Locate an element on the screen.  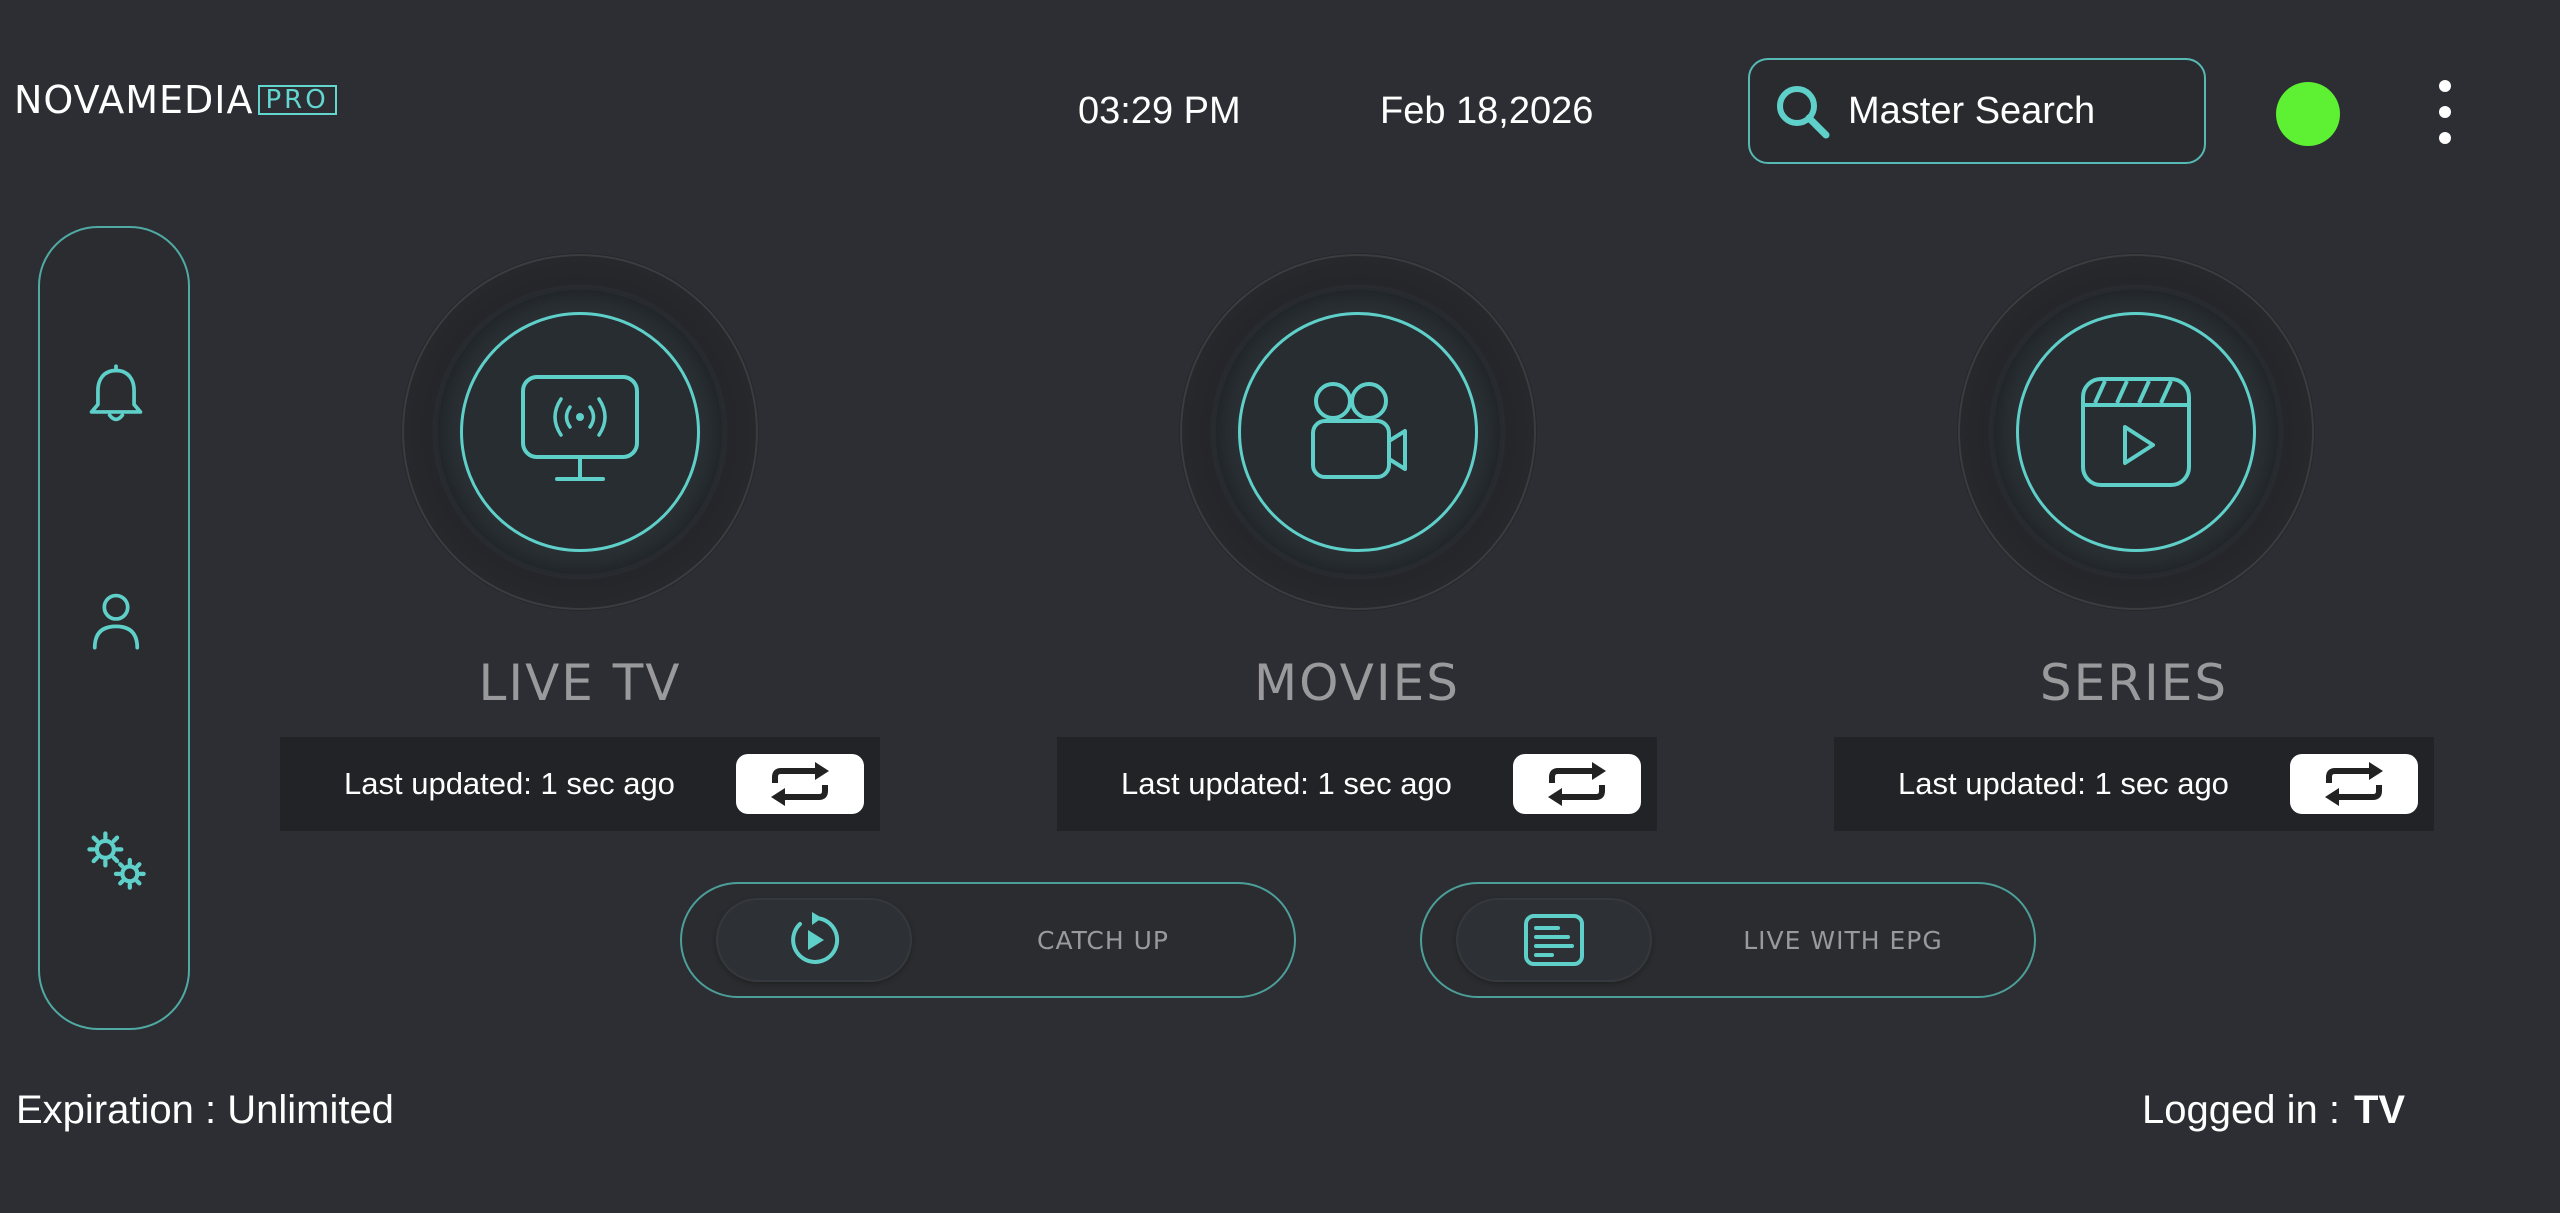
clapperboard-icon is located at coordinates (2136, 432).